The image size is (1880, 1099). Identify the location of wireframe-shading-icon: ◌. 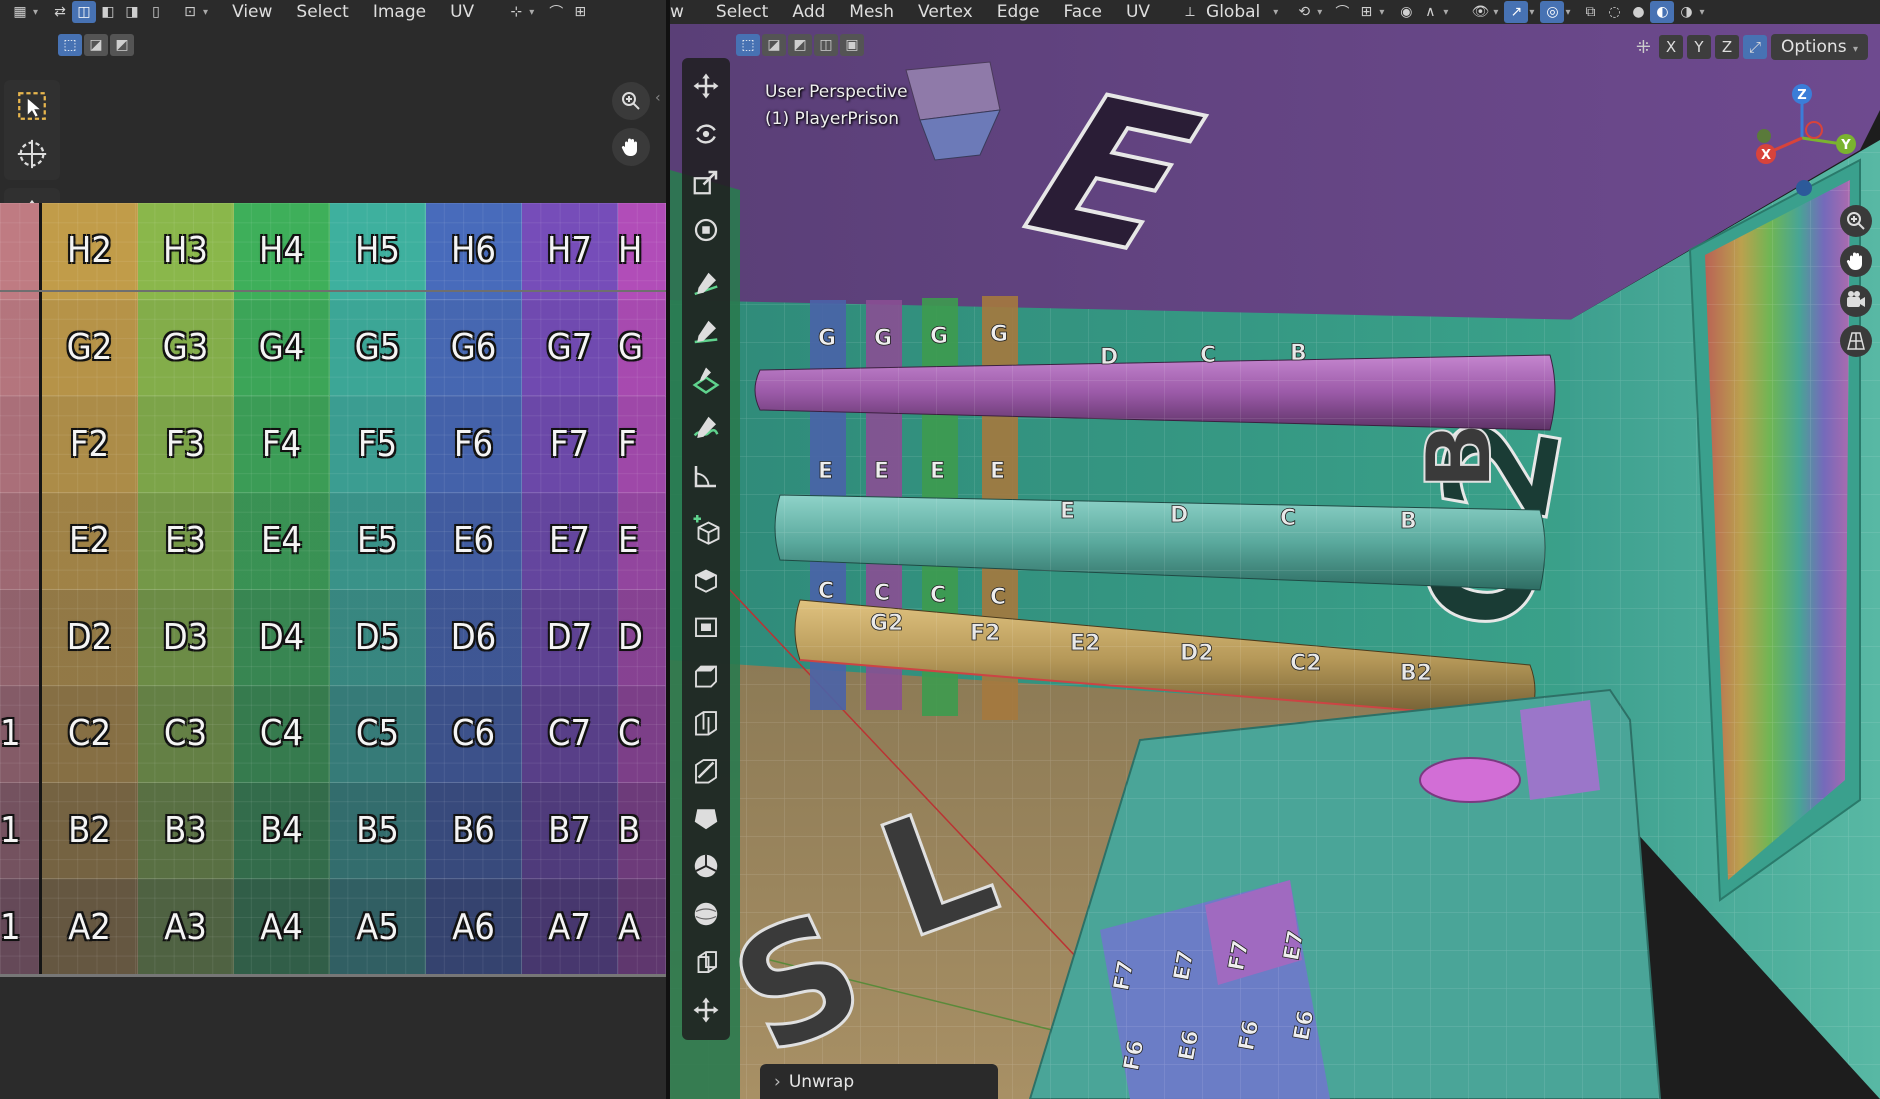
(1614, 12).